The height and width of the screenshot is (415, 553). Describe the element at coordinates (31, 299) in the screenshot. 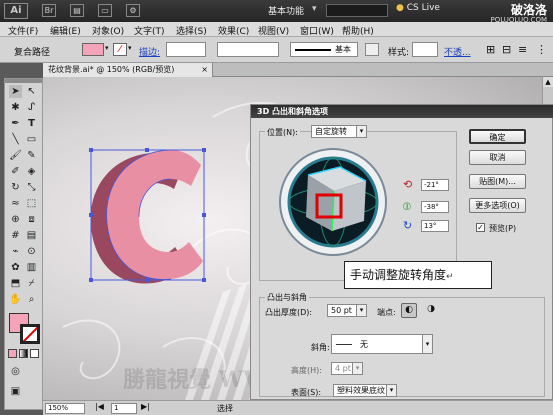

I see `zoom-tool-icon: ⌕` at that location.